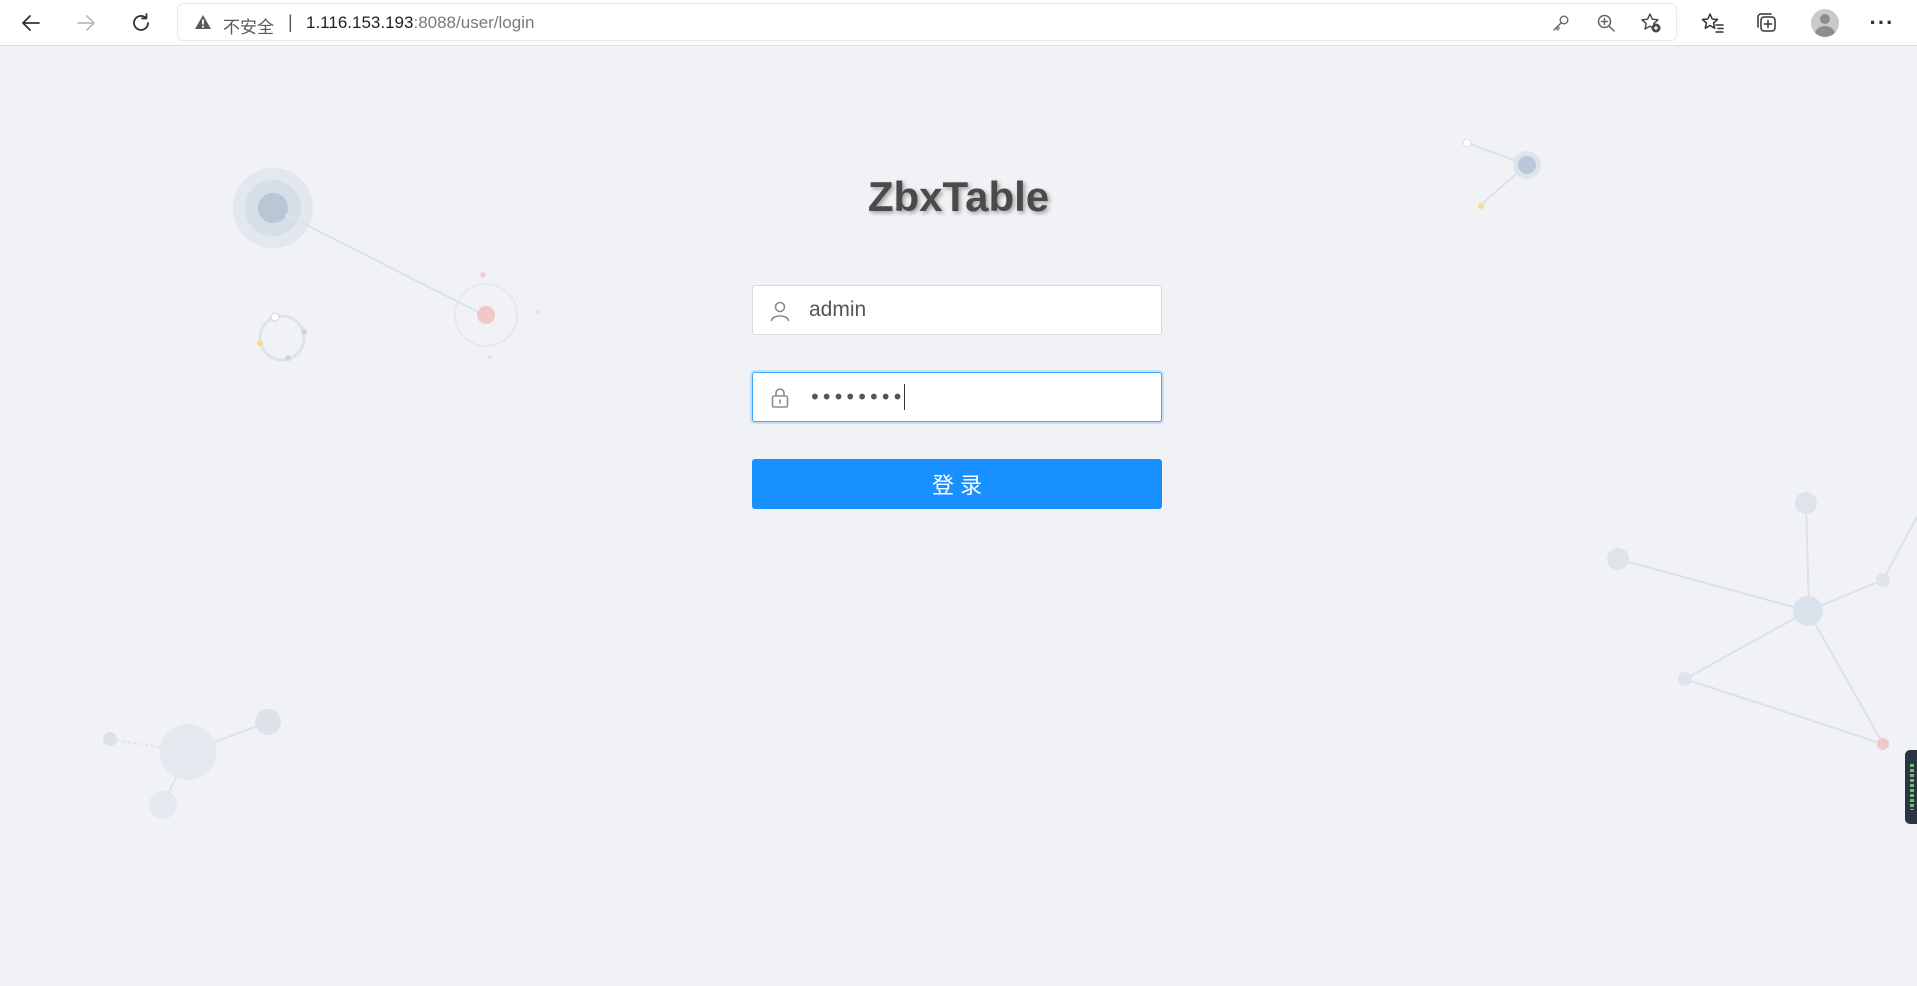 This screenshot has height=986, width=1917. I want to click on app-title: ZbxTable, so click(958, 196).